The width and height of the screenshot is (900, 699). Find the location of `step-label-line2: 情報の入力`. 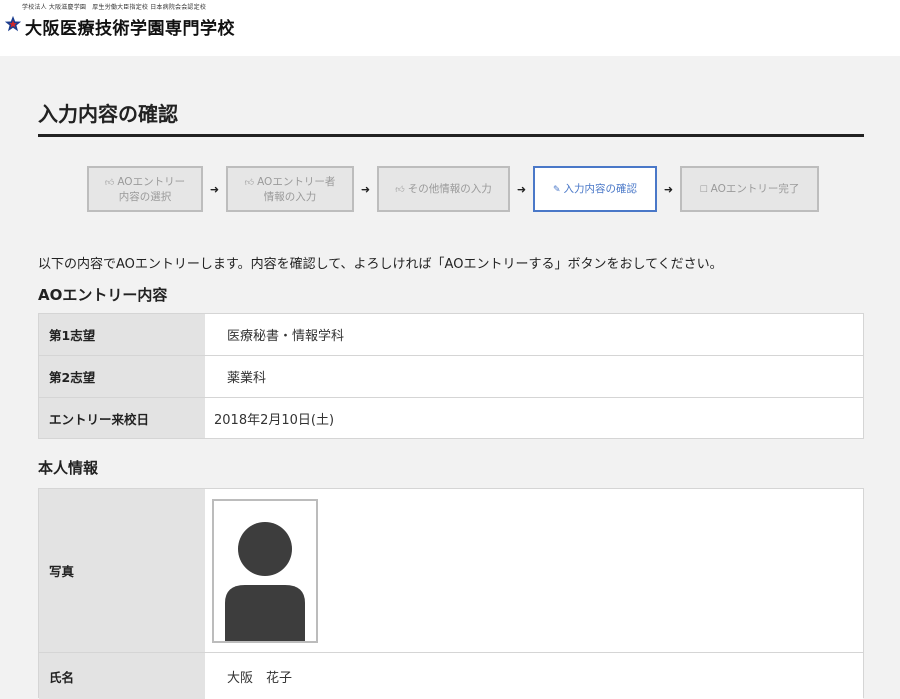

step-label-line2: 情報の入力 is located at coordinates (290, 196).